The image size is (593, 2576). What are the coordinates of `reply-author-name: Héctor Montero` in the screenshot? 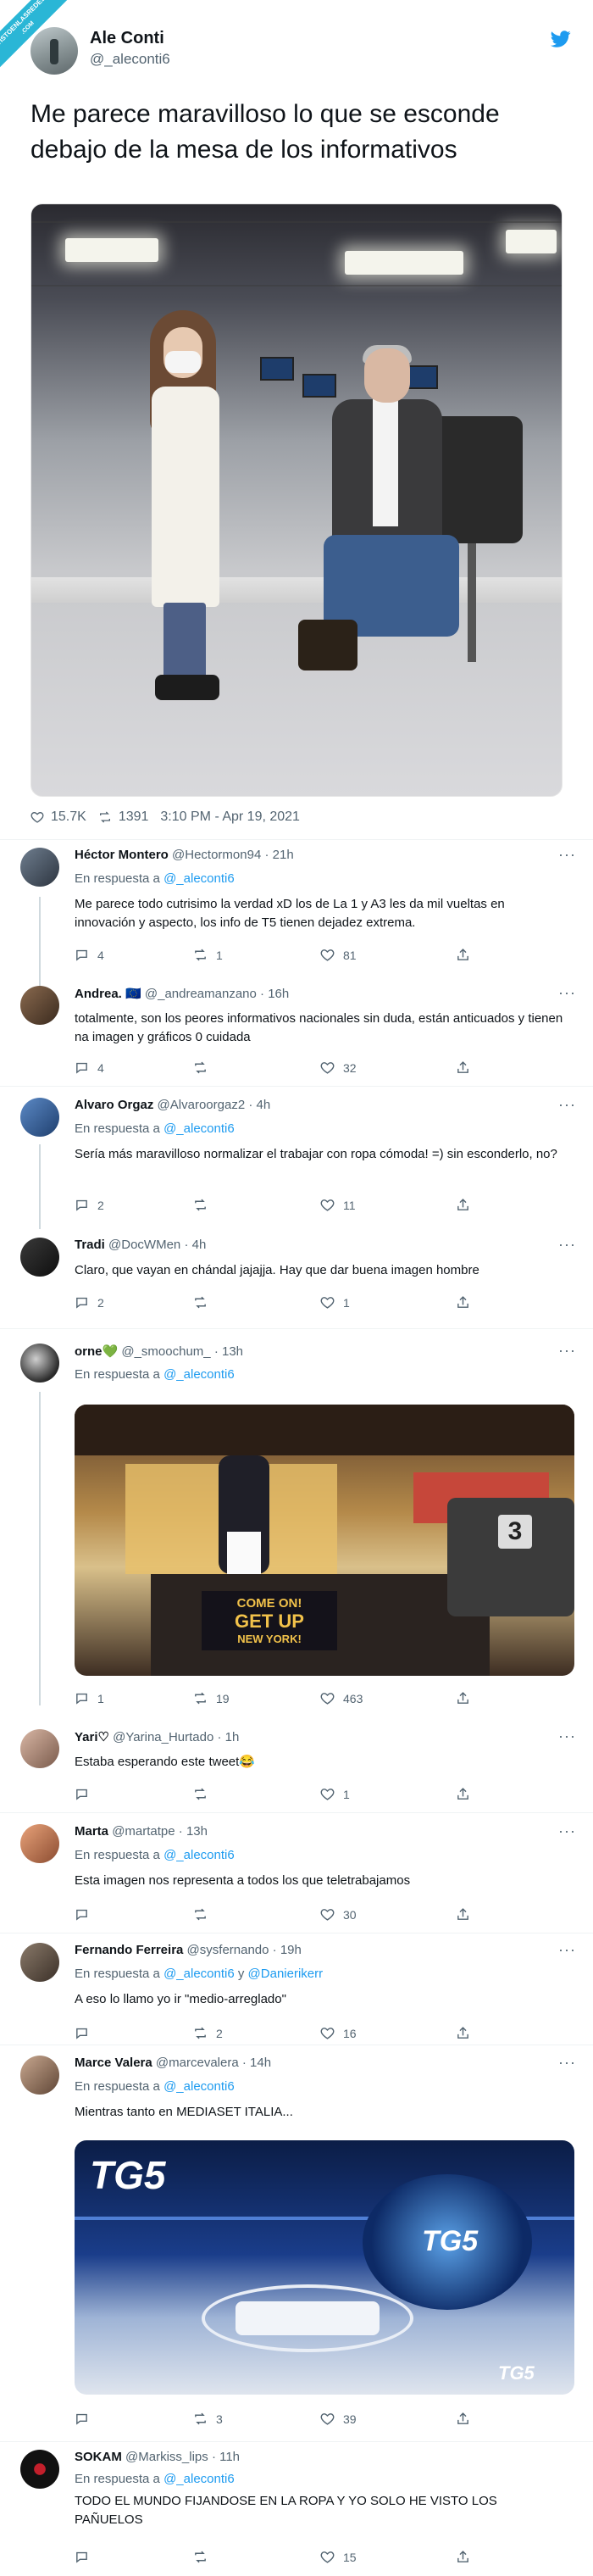 It's located at (122, 855).